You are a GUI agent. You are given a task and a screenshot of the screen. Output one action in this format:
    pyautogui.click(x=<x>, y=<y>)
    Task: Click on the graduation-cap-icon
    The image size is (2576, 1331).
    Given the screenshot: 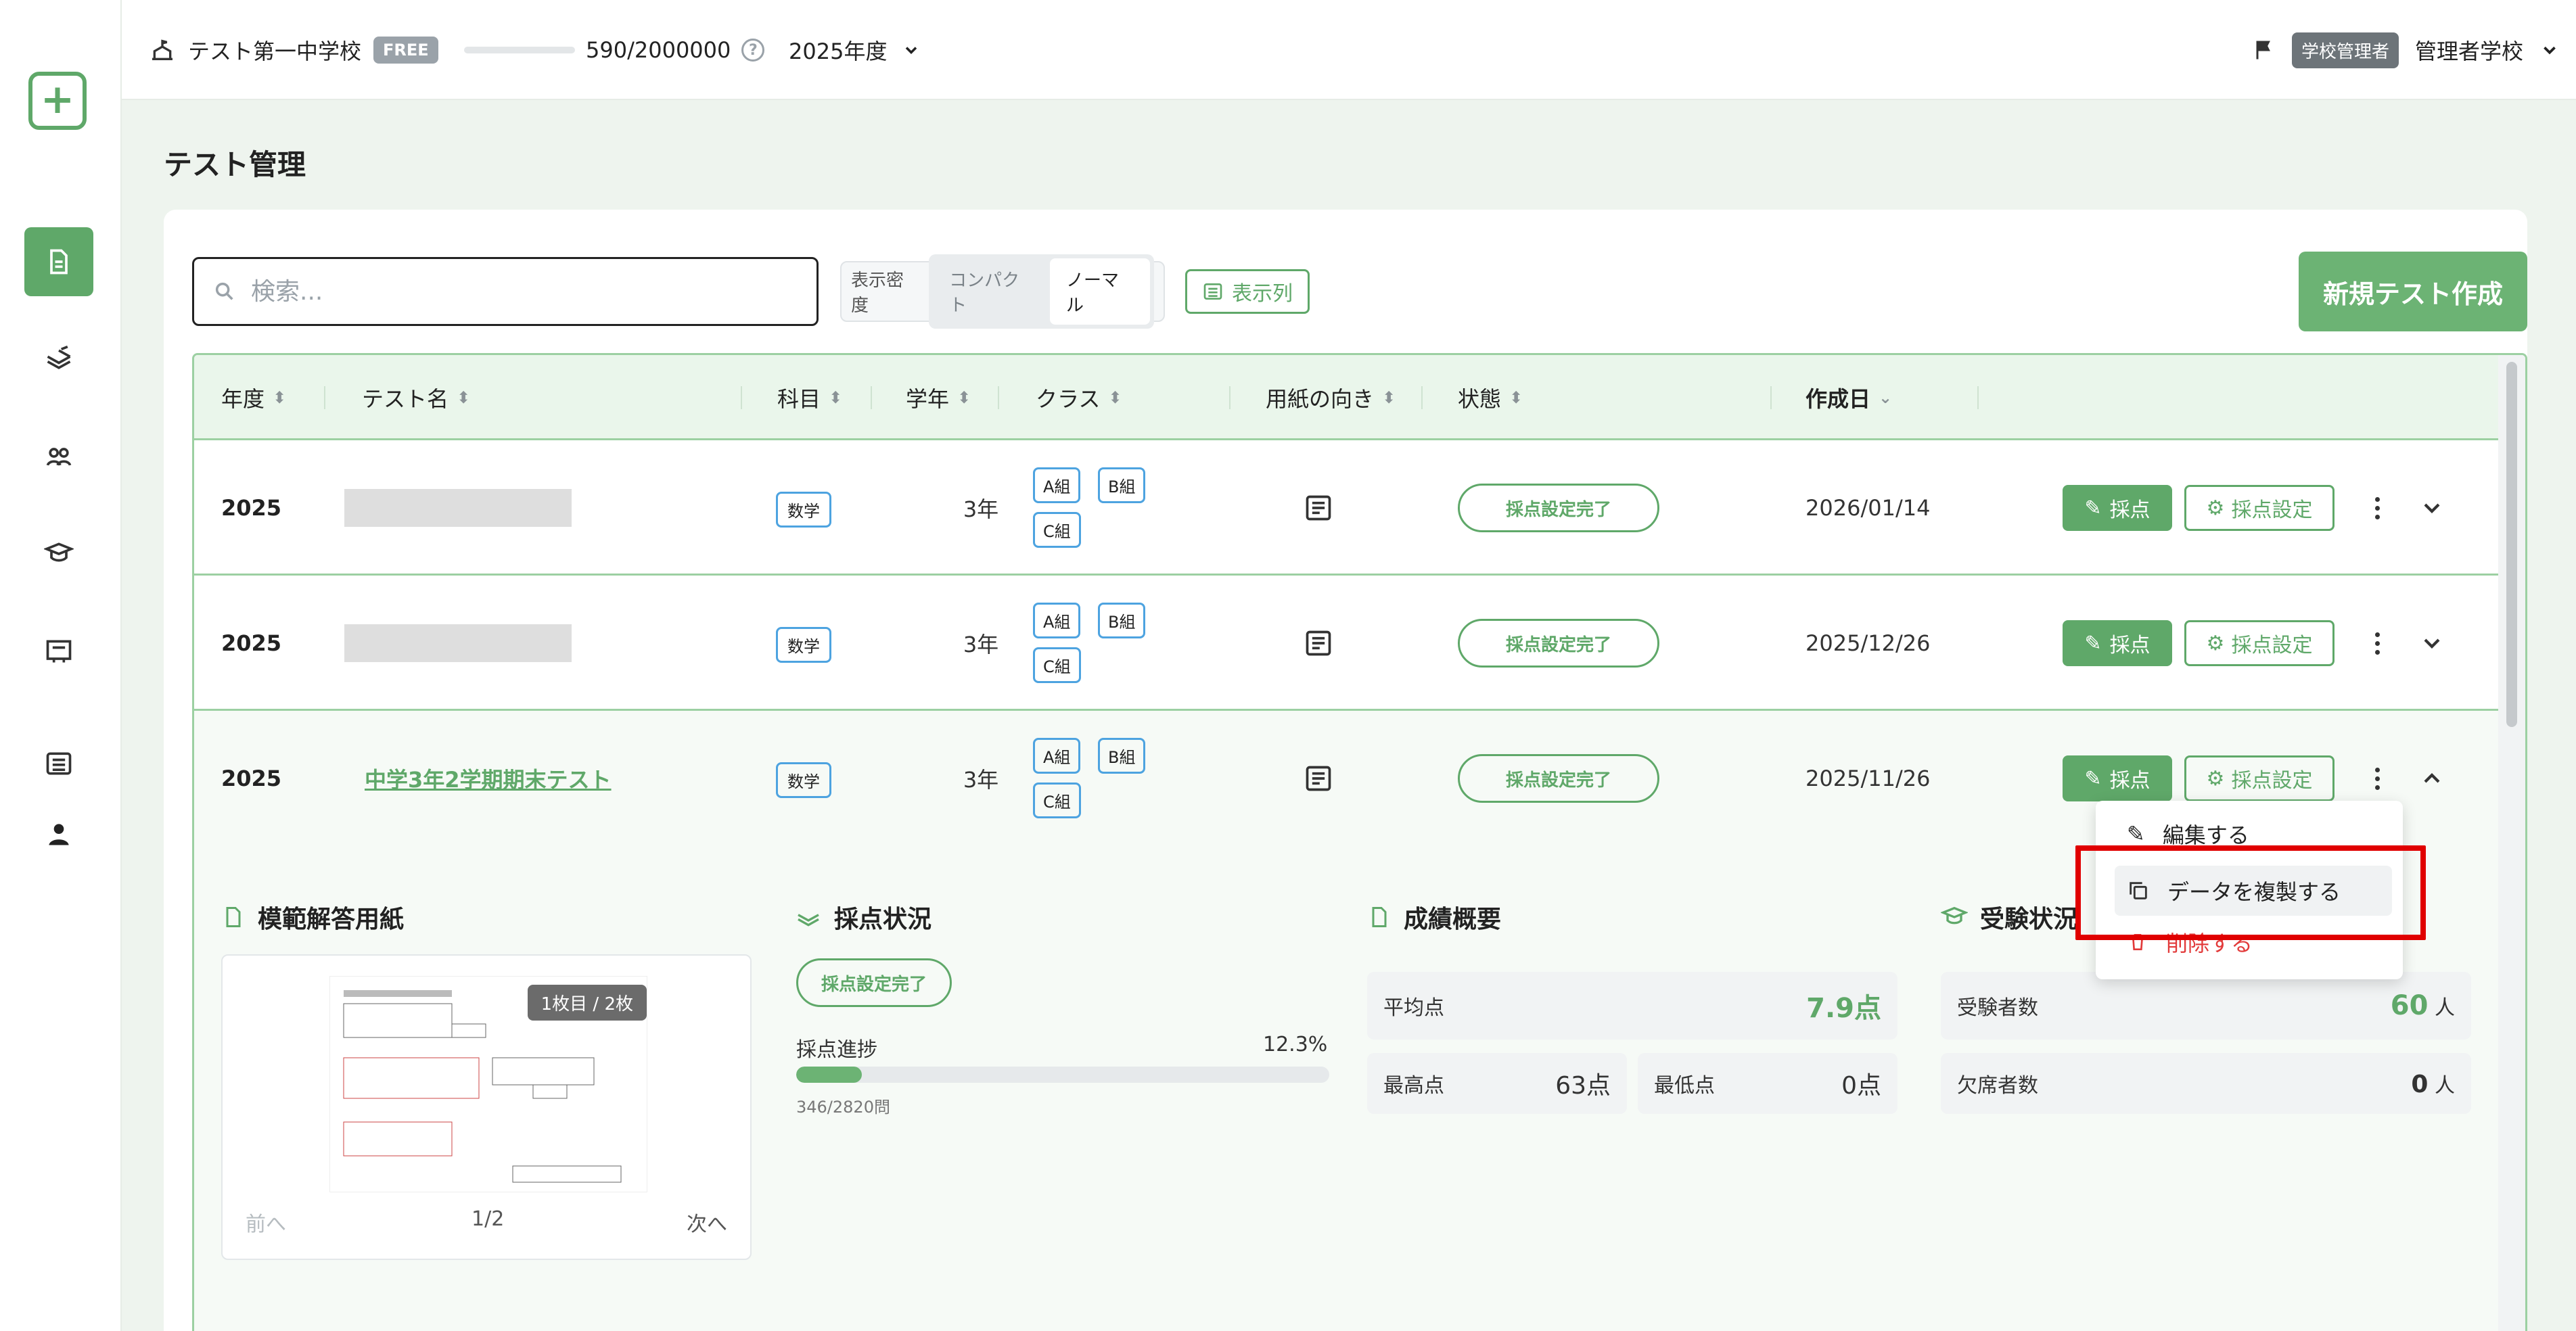 What is the action you would take?
    pyautogui.click(x=1954, y=915)
    